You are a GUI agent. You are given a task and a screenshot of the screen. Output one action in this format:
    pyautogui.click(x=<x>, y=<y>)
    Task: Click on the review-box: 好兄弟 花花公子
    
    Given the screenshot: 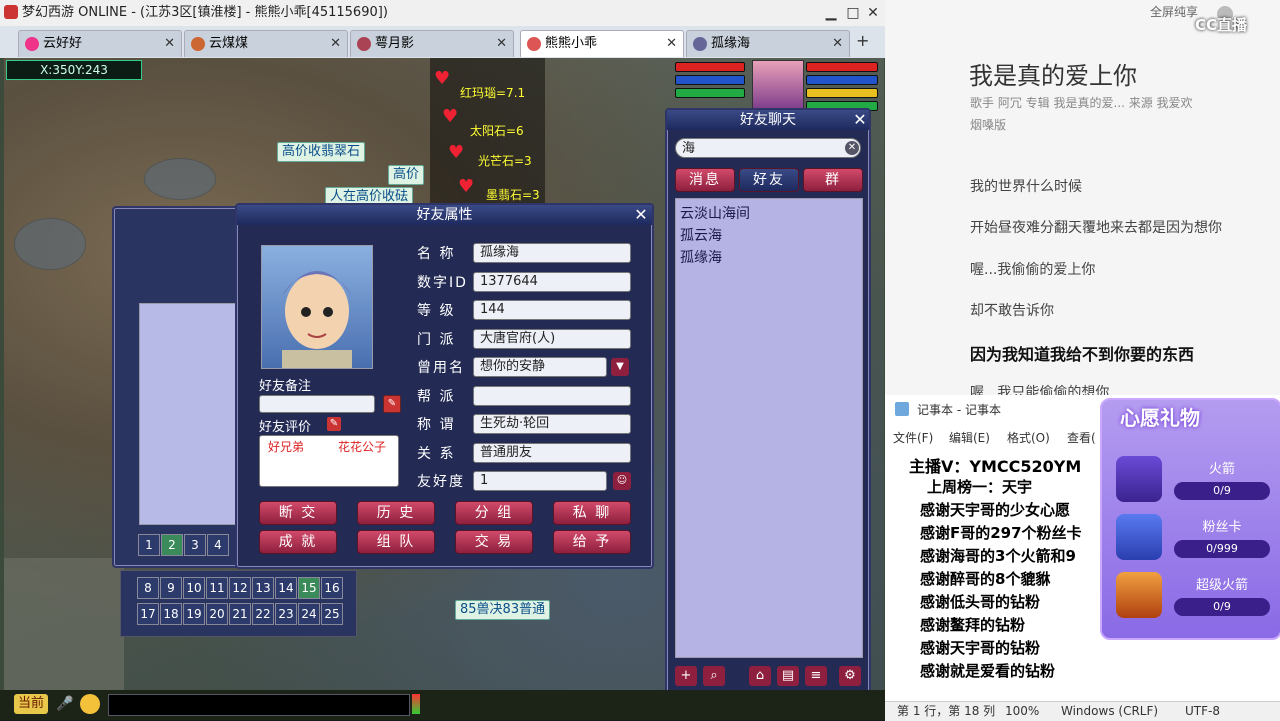 What is the action you would take?
    pyautogui.click(x=329, y=461)
    